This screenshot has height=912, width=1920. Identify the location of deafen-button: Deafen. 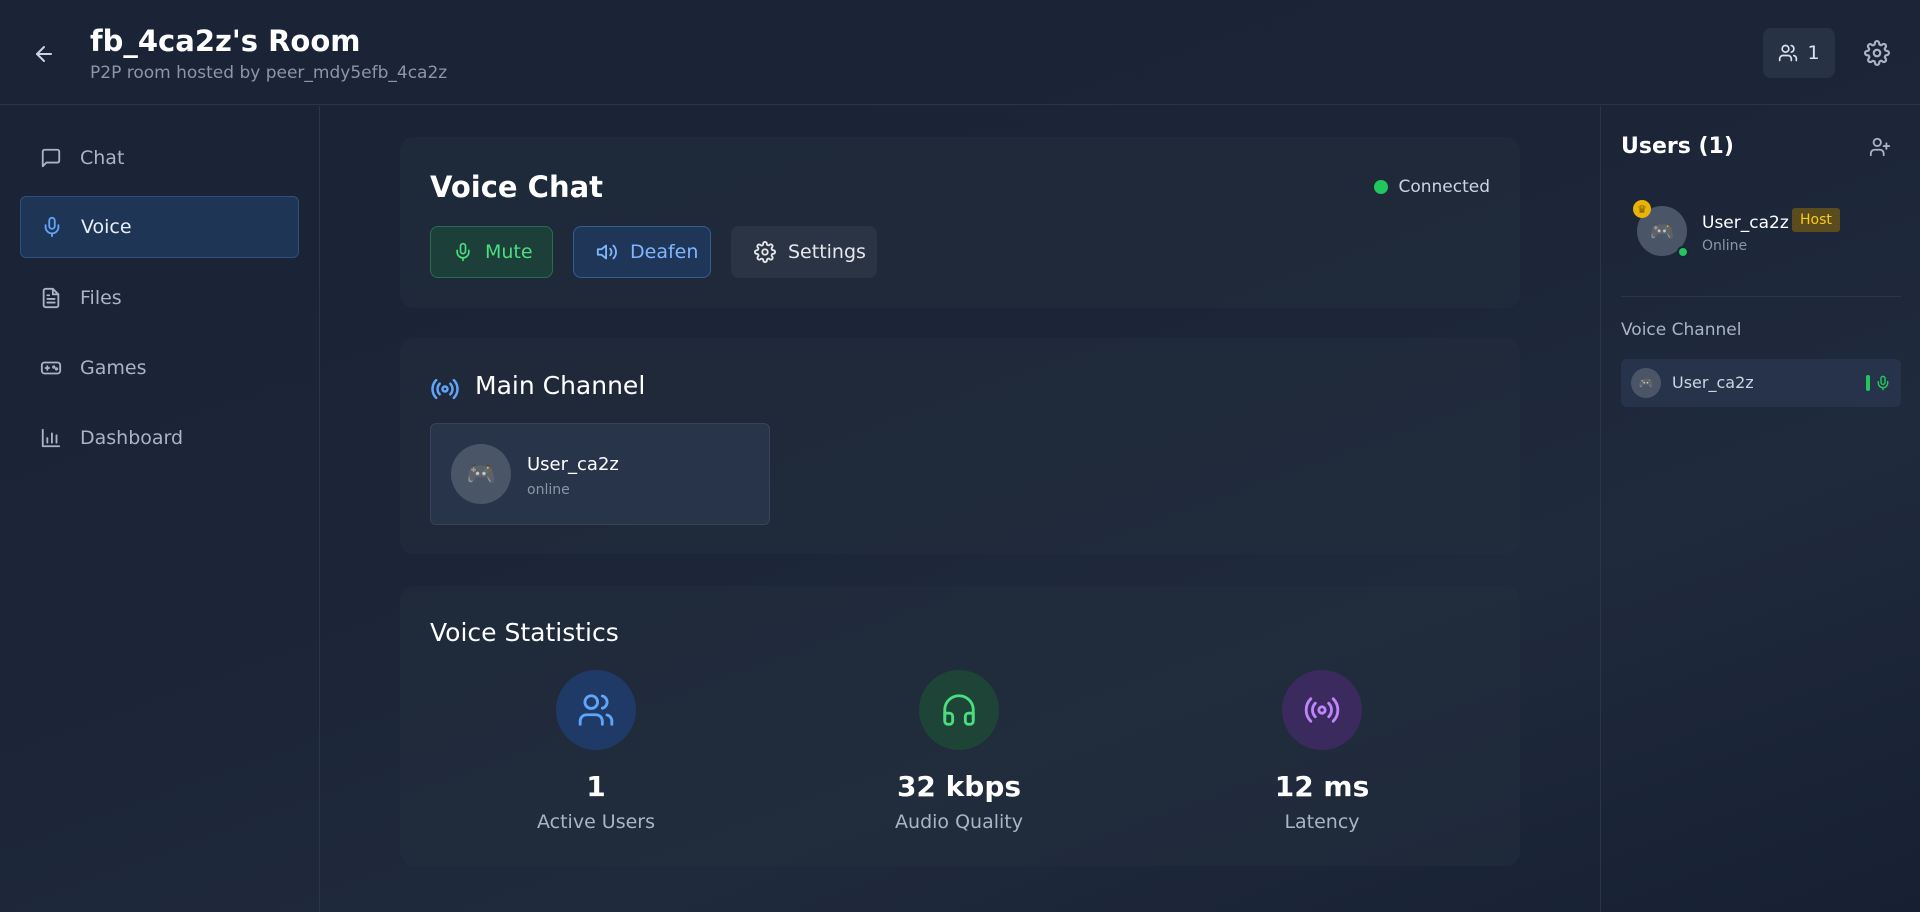
(642, 252).